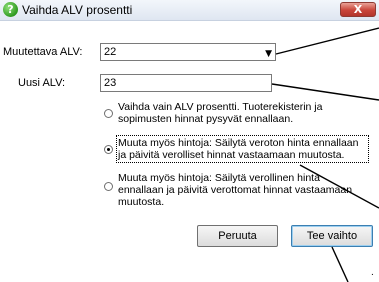 This screenshot has width=379, height=282. I want to click on current-vat-value: 22, so click(110, 52).